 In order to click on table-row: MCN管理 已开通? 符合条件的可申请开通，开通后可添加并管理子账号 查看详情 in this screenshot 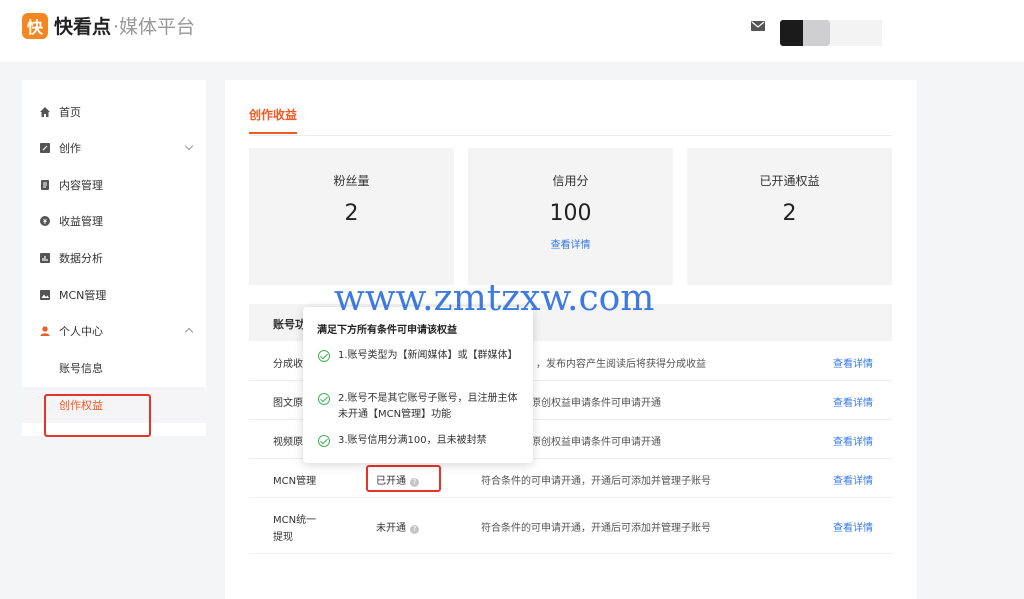, I will do `click(570, 478)`.